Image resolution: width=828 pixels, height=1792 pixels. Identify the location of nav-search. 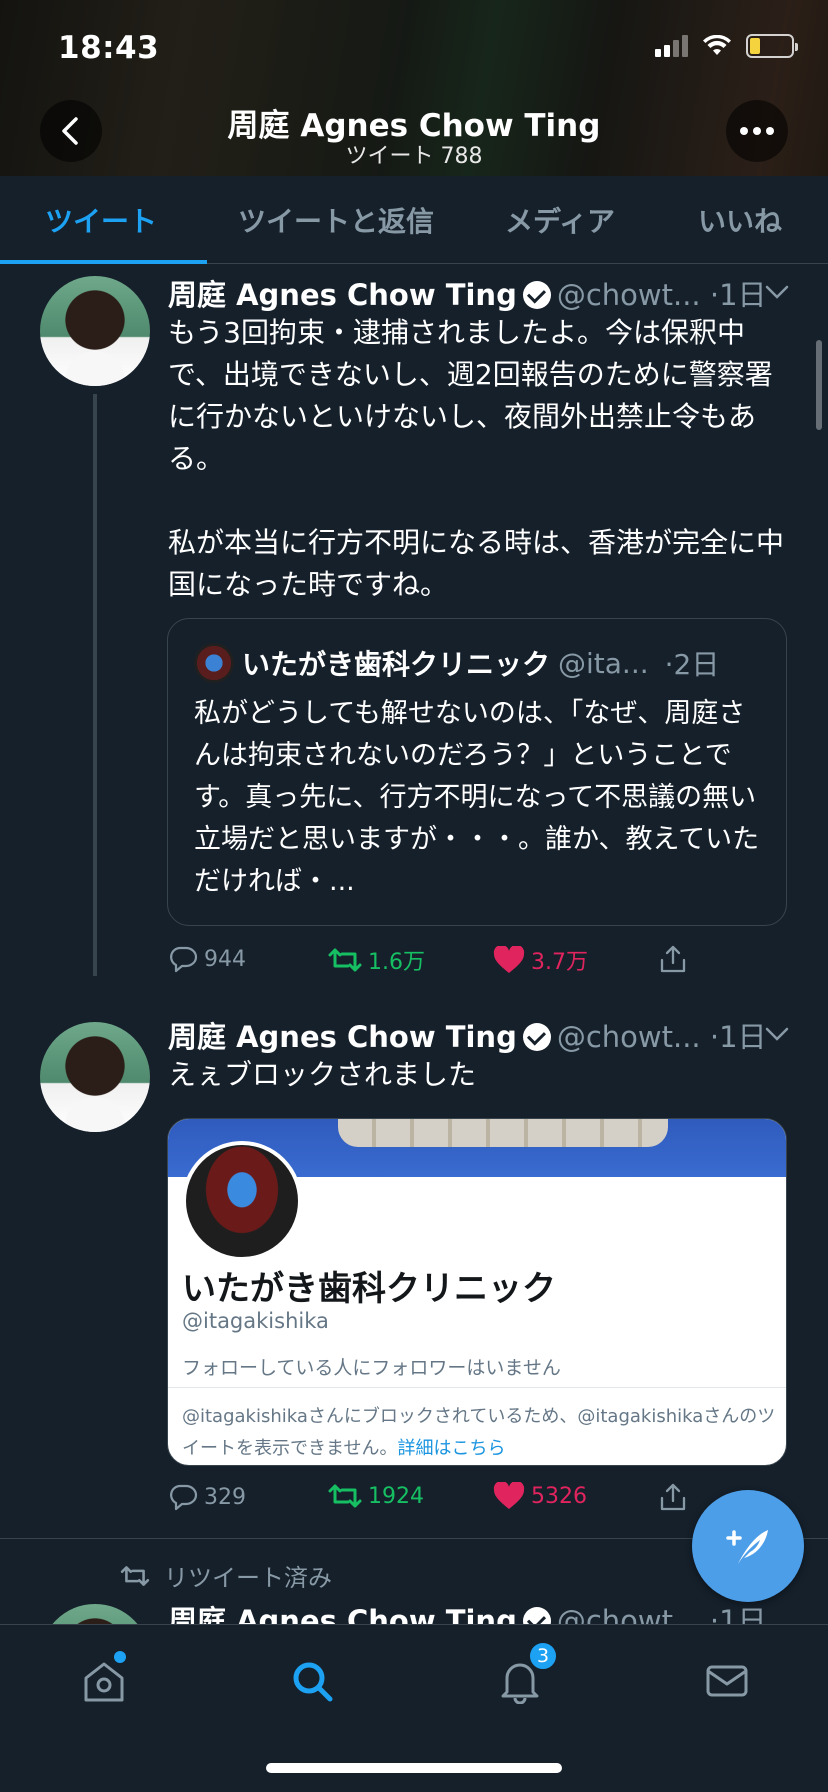
(312, 1681).